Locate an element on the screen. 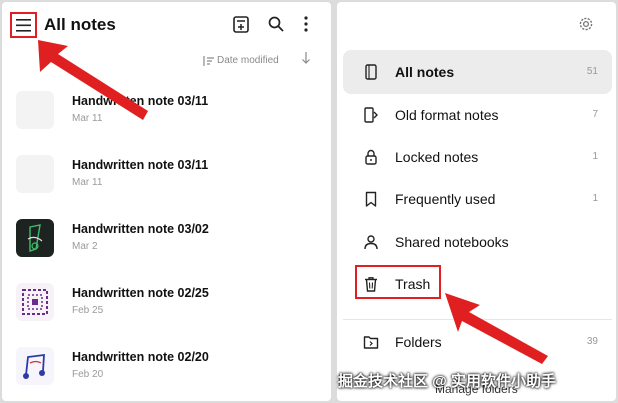 This screenshot has width=618, height=403. watermark: 掘金技术社区 @ 实用软件小助手 is located at coordinates (447, 381).